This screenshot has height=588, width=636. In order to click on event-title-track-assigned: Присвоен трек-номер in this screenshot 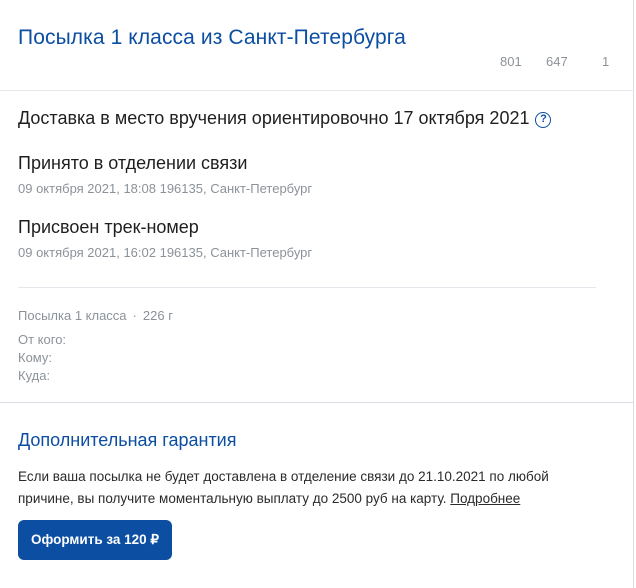, I will do `click(108, 227)`.